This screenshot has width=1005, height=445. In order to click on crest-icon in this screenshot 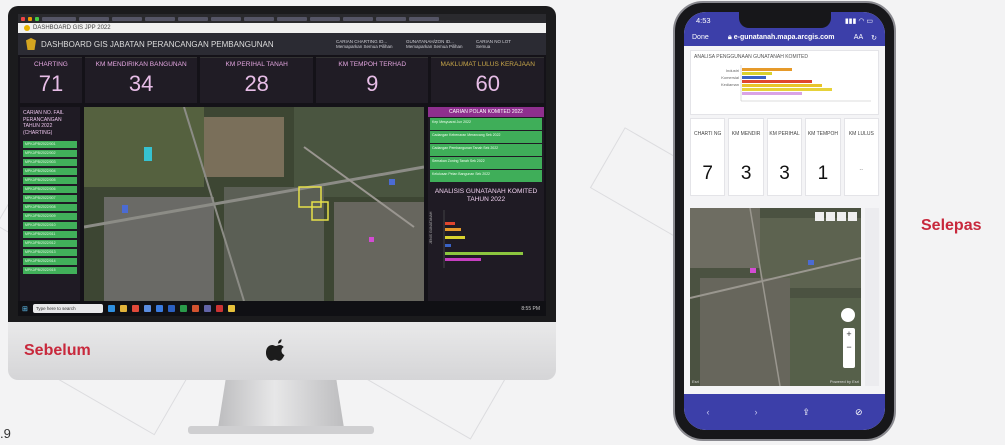, I will do `click(31, 44)`.